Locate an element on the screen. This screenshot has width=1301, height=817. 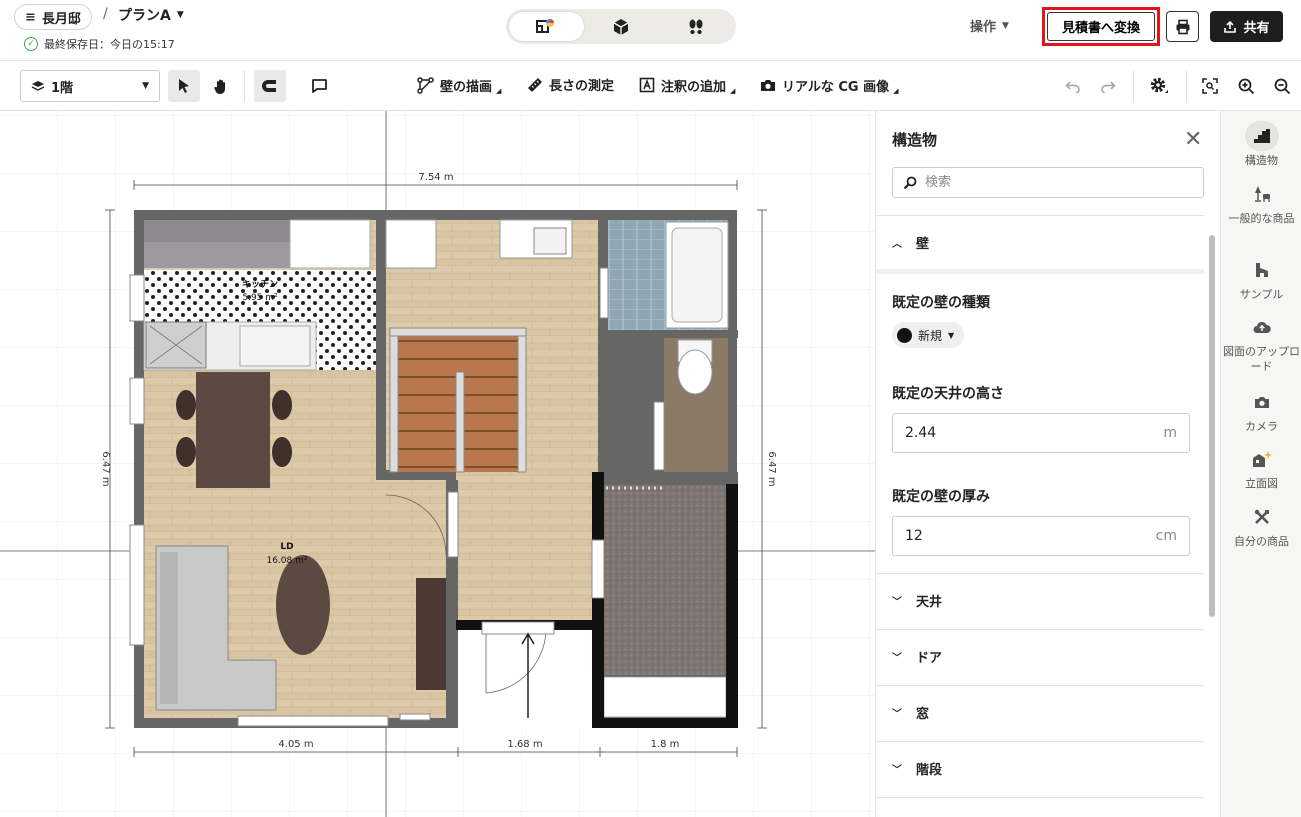
operations-menu: 操作 ▼ is located at coordinates (989, 25).